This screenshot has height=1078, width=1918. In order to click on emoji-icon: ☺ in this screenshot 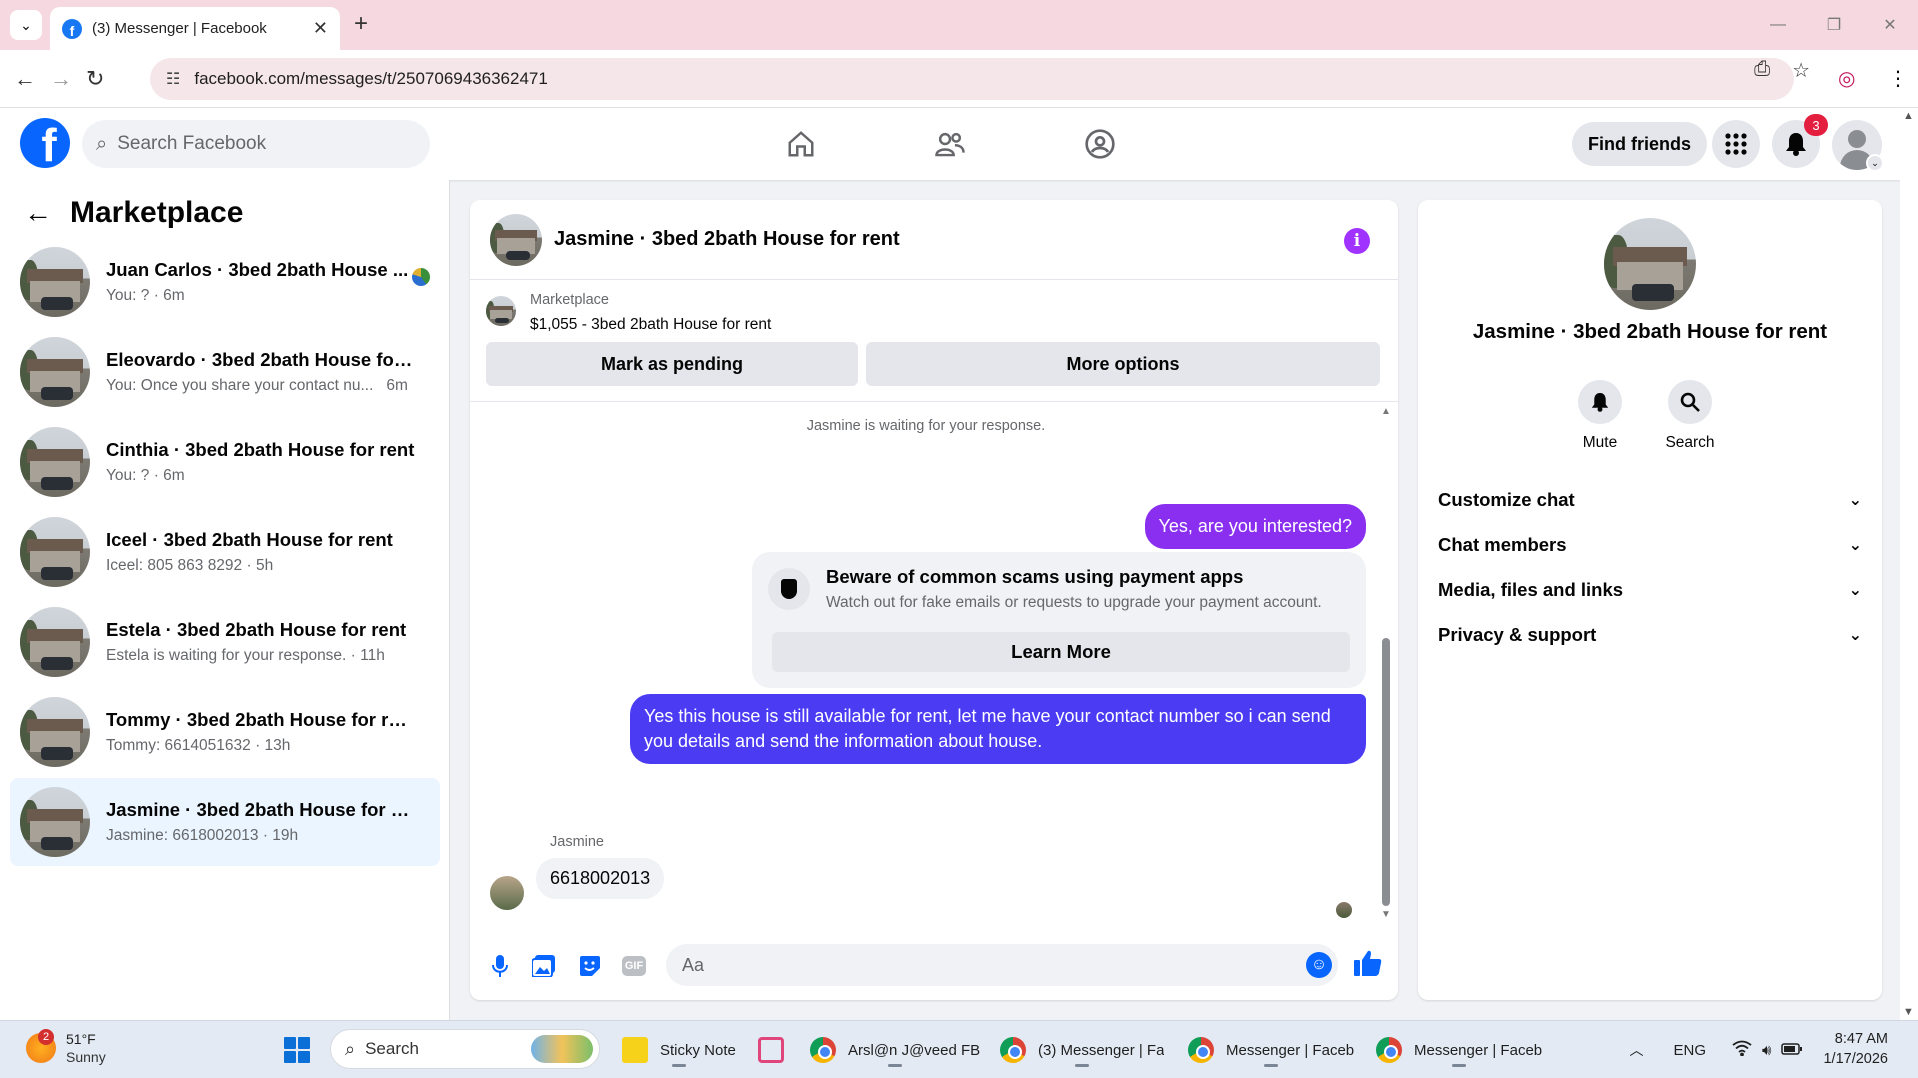, I will do `click(1319, 965)`.